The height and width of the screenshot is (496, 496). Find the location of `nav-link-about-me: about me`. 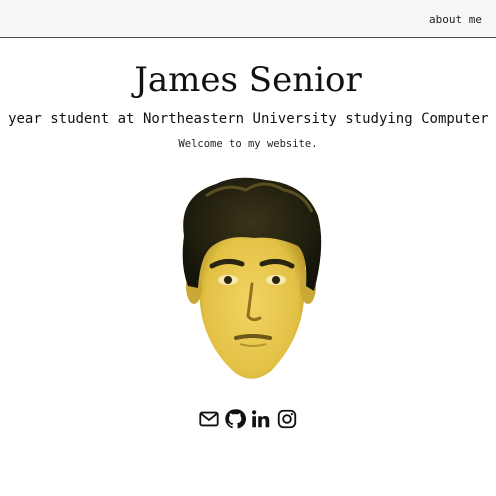

nav-link-about-me: about me is located at coordinates (455, 19).